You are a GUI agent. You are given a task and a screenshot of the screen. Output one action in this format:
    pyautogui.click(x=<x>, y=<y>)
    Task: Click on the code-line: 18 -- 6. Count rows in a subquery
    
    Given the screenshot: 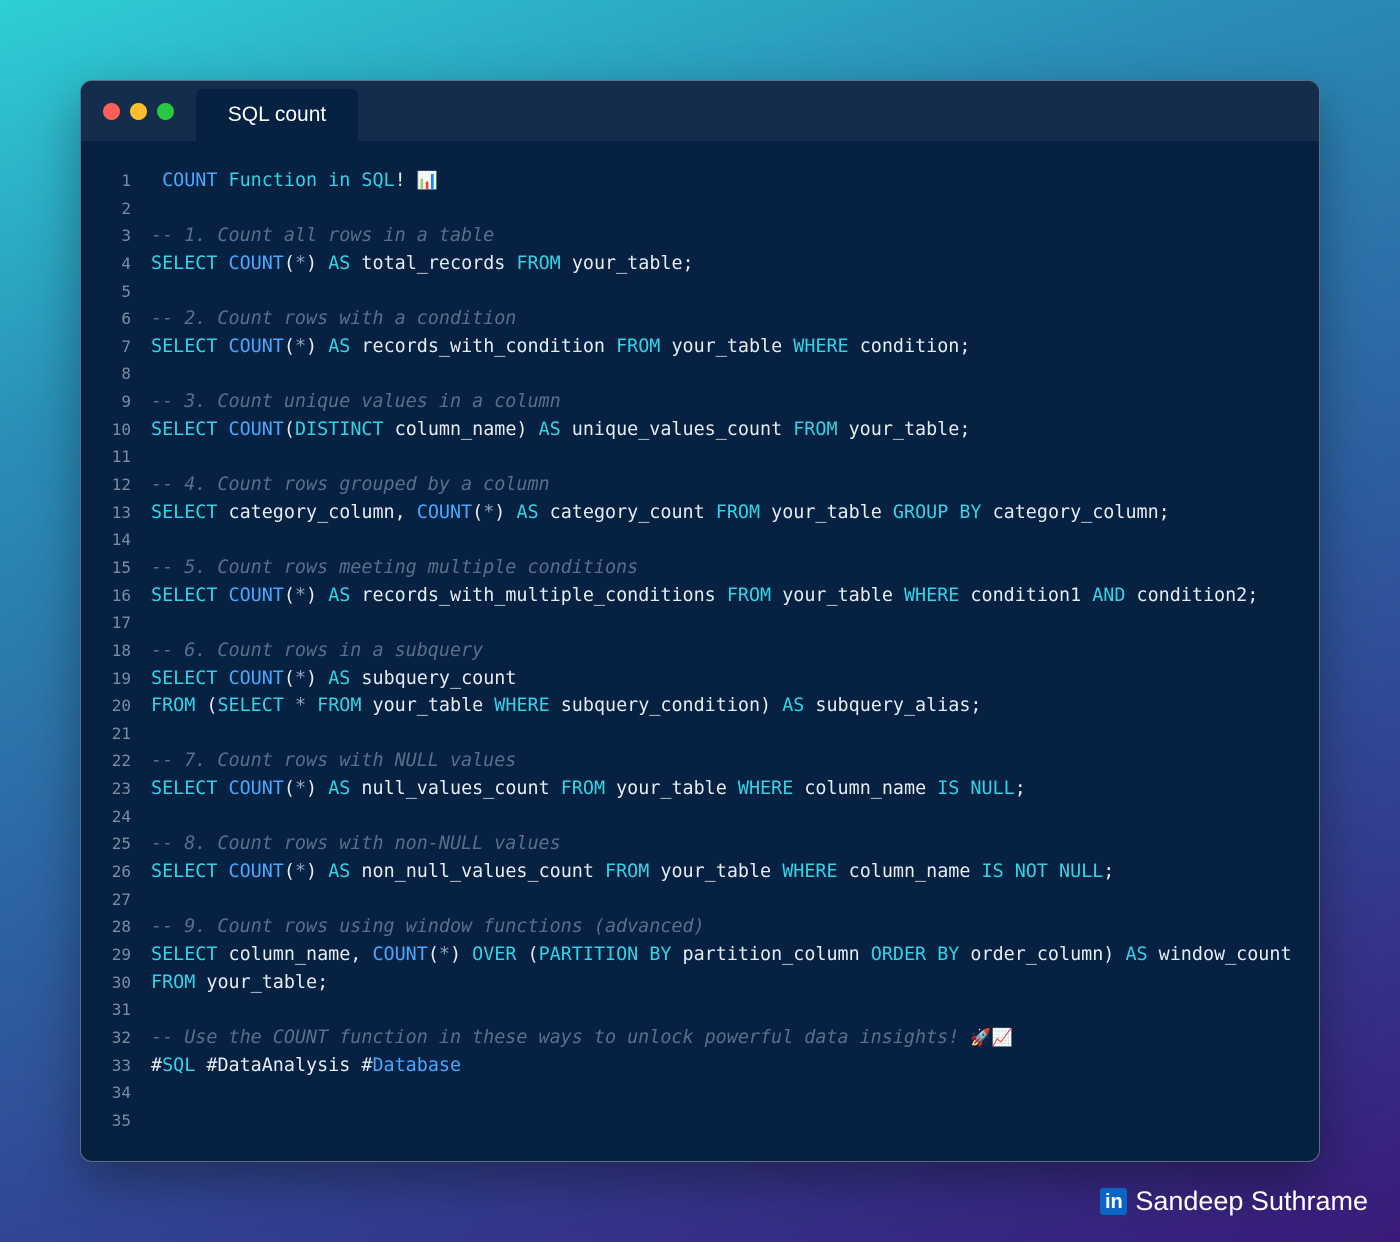 What is the action you would take?
    pyautogui.click(x=700, y=651)
    